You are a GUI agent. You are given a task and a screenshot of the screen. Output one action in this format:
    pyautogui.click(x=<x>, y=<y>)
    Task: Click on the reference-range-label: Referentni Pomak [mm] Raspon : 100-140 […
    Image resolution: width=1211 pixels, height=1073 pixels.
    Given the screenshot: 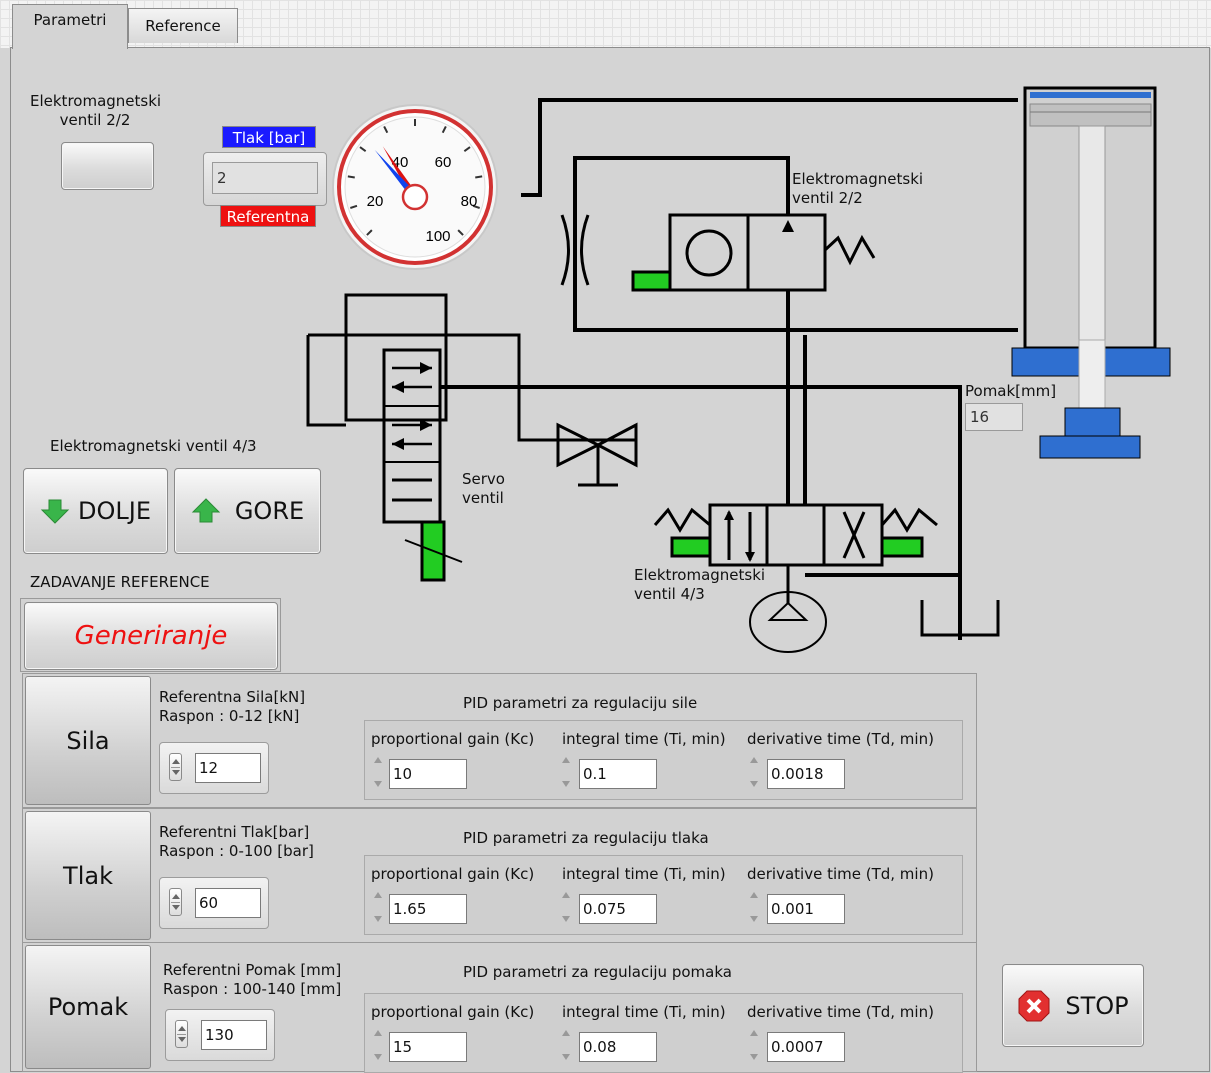 What is the action you would take?
    pyautogui.click(x=252, y=979)
    